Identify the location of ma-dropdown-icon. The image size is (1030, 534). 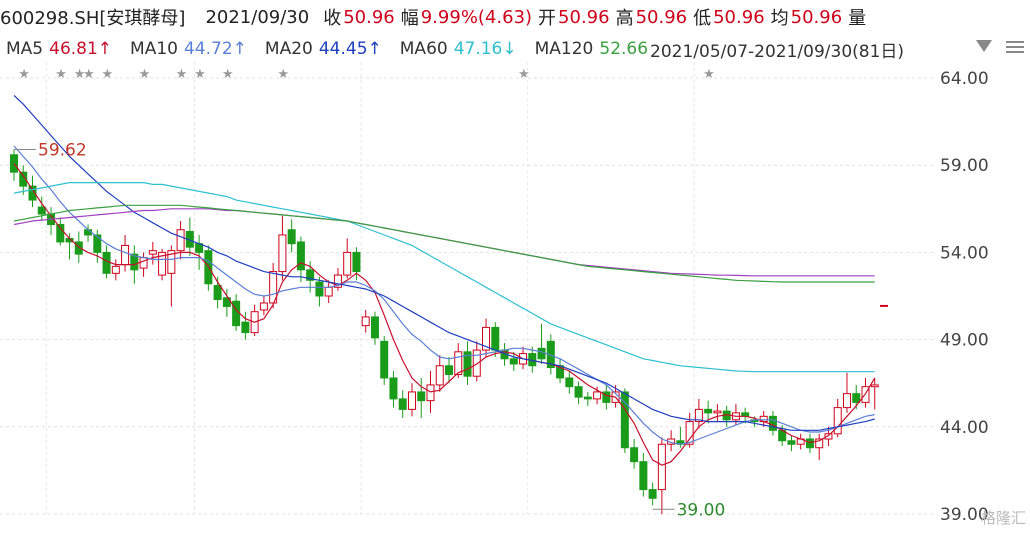
(984, 46).